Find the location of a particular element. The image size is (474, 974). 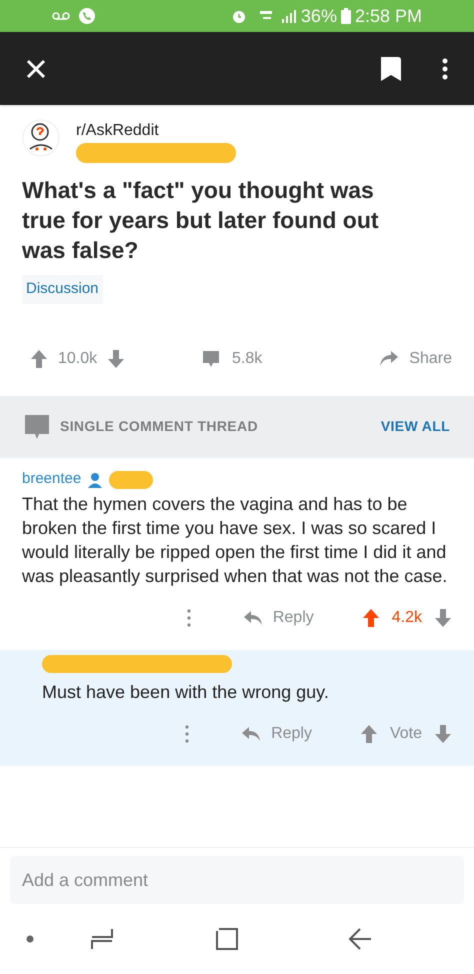

close-icon is located at coordinates (36, 68).